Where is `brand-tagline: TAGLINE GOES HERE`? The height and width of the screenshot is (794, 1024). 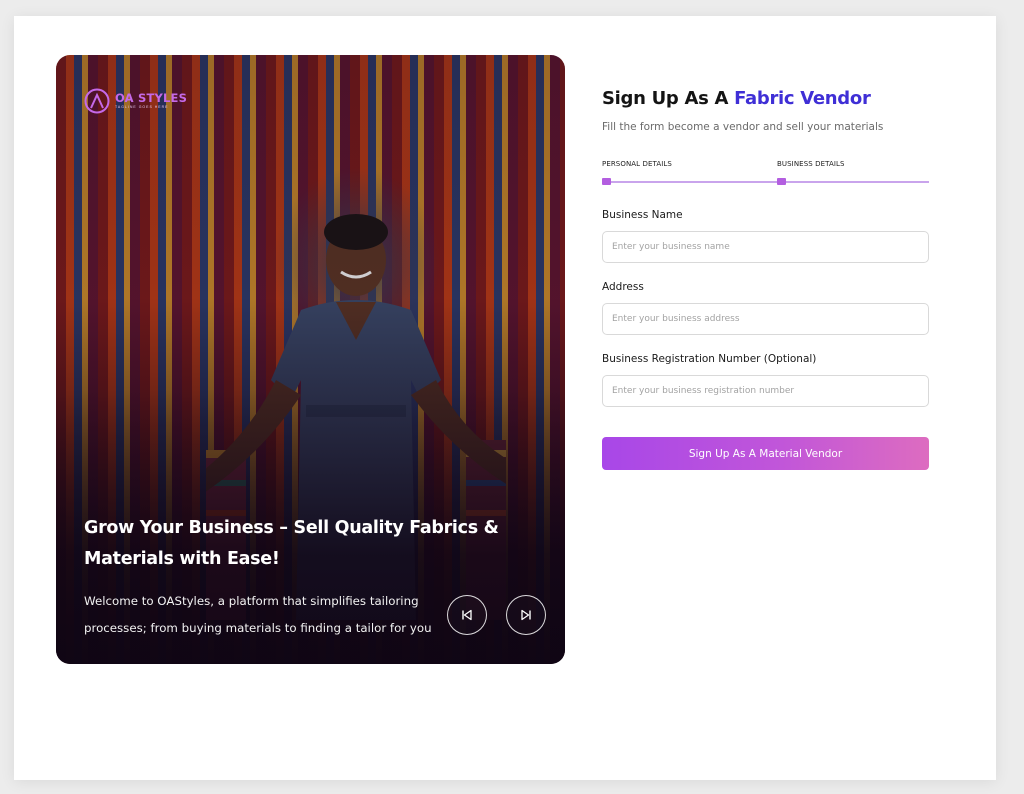
brand-tagline: TAGLINE GOES HERE is located at coordinates (142, 107).